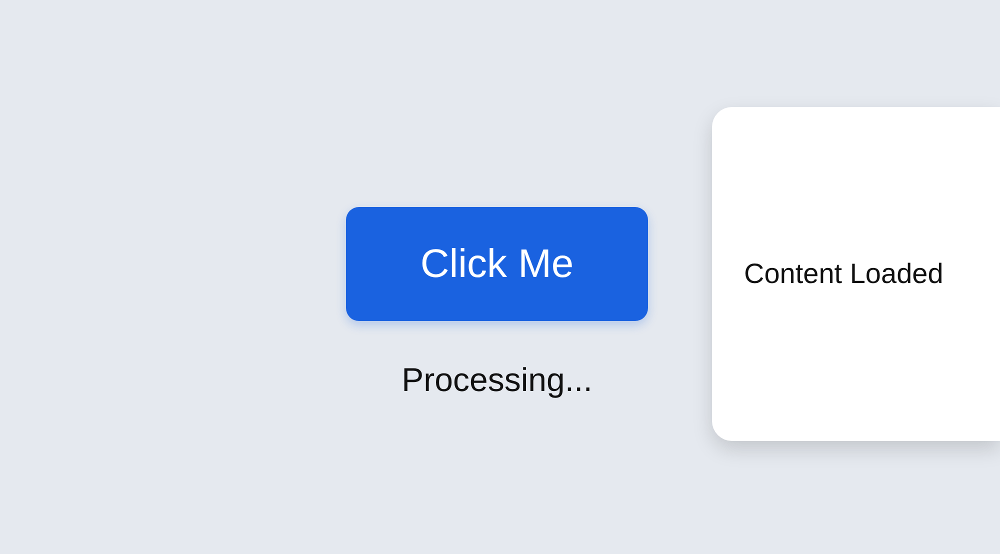 This screenshot has width=1000, height=554. I want to click on card-text: Content Loaded, so click(844, 274).